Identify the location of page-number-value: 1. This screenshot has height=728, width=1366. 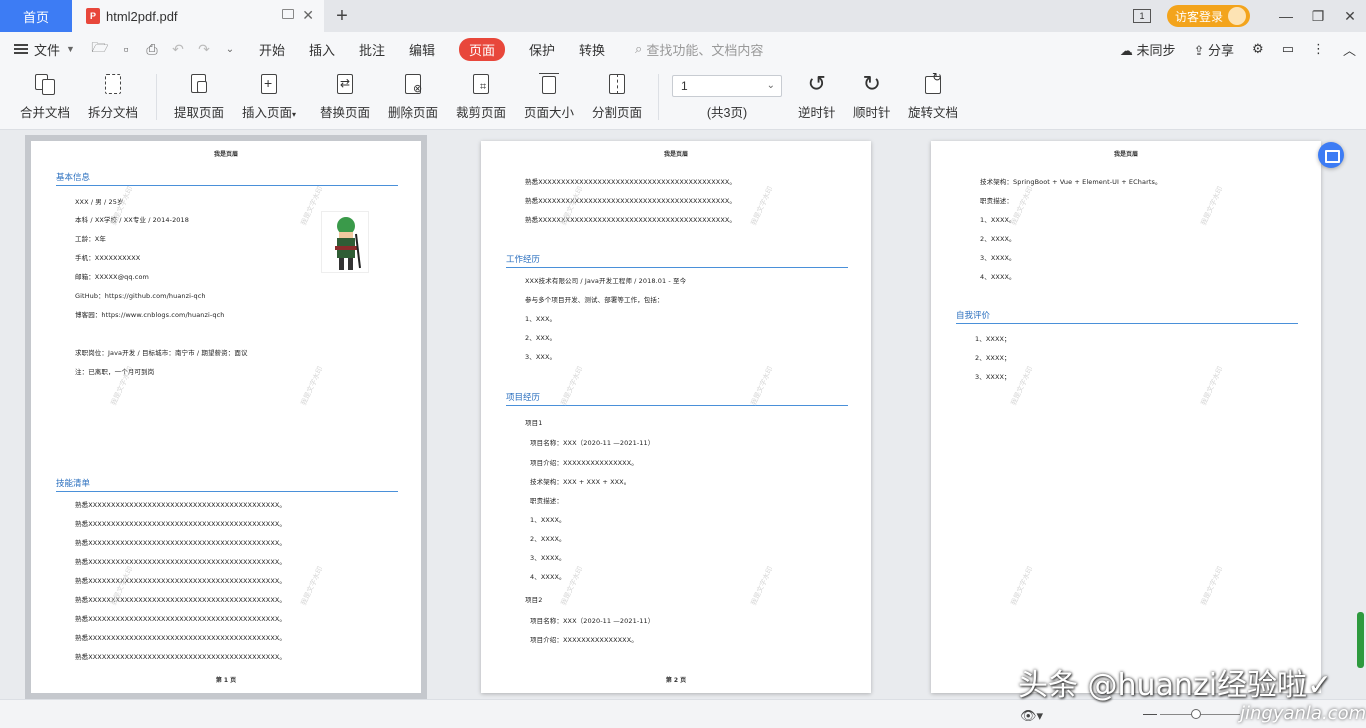
(684, 86).